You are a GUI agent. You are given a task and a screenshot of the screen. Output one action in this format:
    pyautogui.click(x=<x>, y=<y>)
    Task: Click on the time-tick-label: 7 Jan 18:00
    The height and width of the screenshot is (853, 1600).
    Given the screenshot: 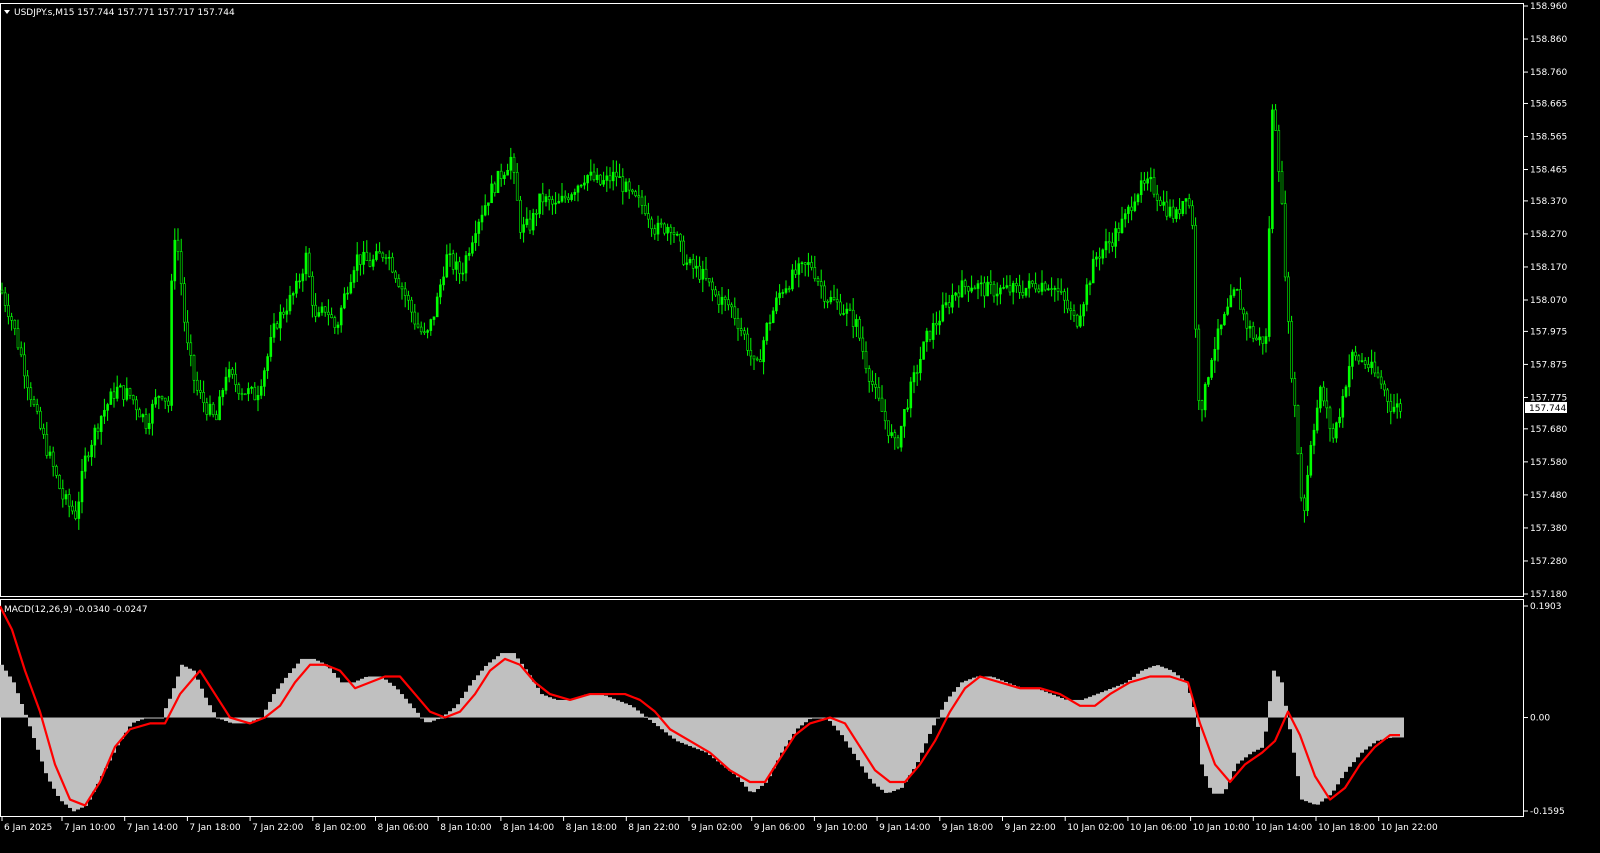 What is the action you would take?
    pyautogui.click(x=215, y=828)
    